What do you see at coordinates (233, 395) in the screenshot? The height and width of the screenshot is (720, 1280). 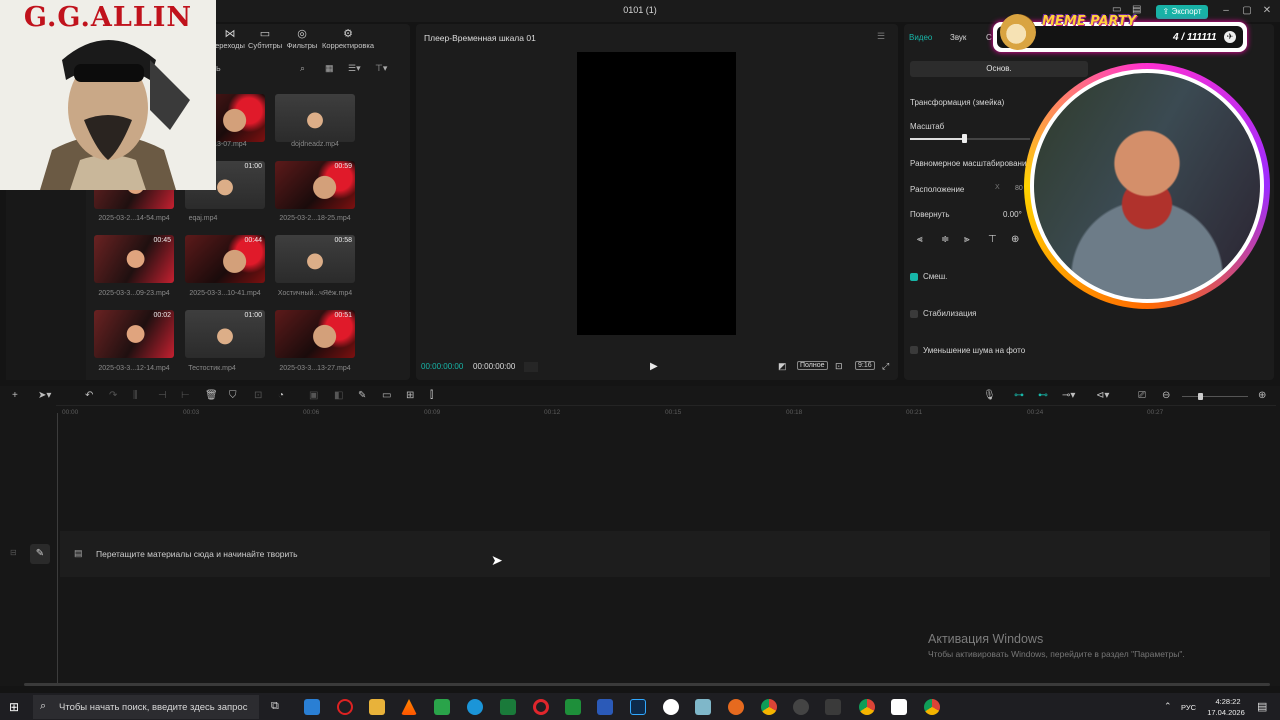 I see `marker-icon: ⛉` at bounding box center [233, 395].